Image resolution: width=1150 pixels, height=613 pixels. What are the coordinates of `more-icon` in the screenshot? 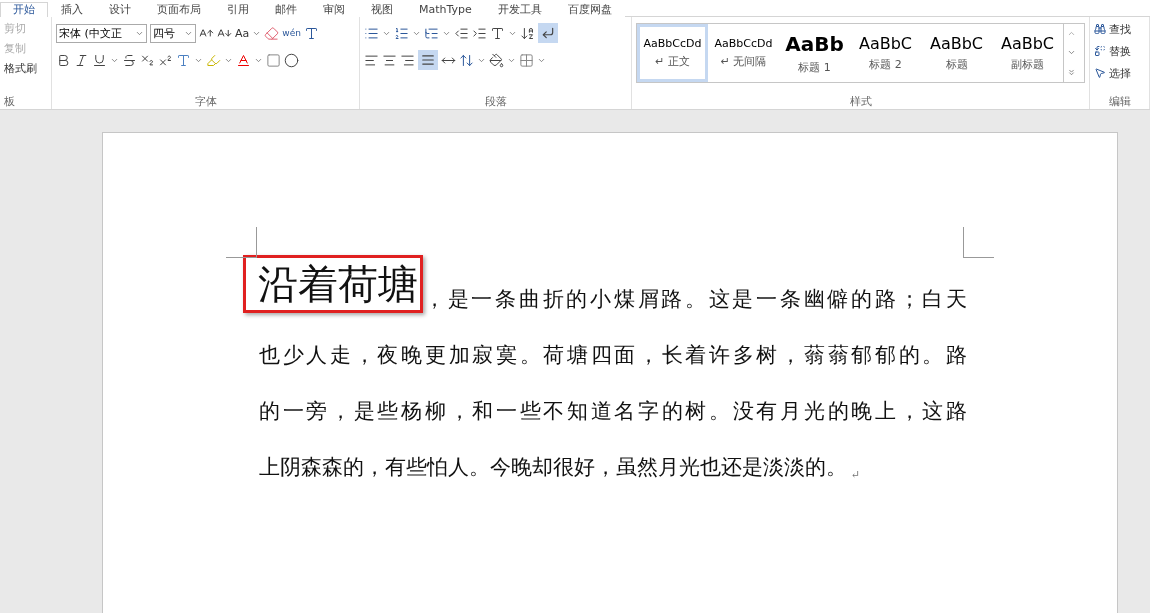 It's located at (1071, 72).